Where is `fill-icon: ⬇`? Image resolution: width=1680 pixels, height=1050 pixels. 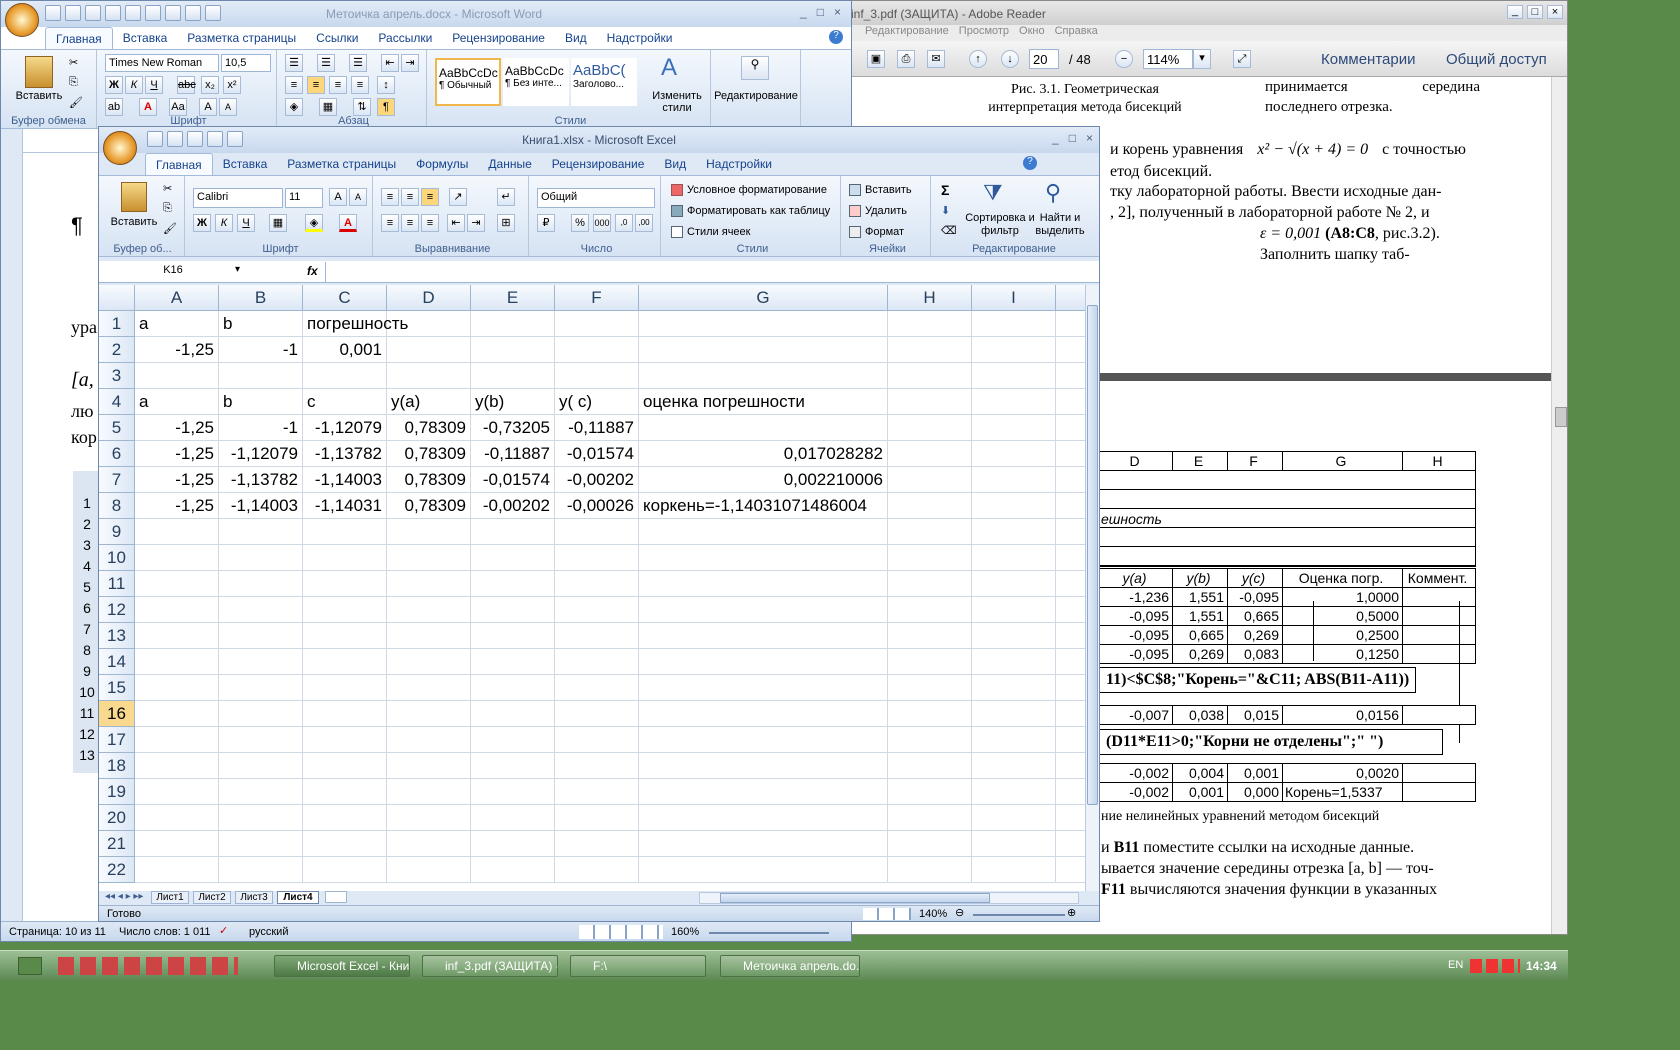
fill-icon: ⬇ is located at coordinates (945, 210).